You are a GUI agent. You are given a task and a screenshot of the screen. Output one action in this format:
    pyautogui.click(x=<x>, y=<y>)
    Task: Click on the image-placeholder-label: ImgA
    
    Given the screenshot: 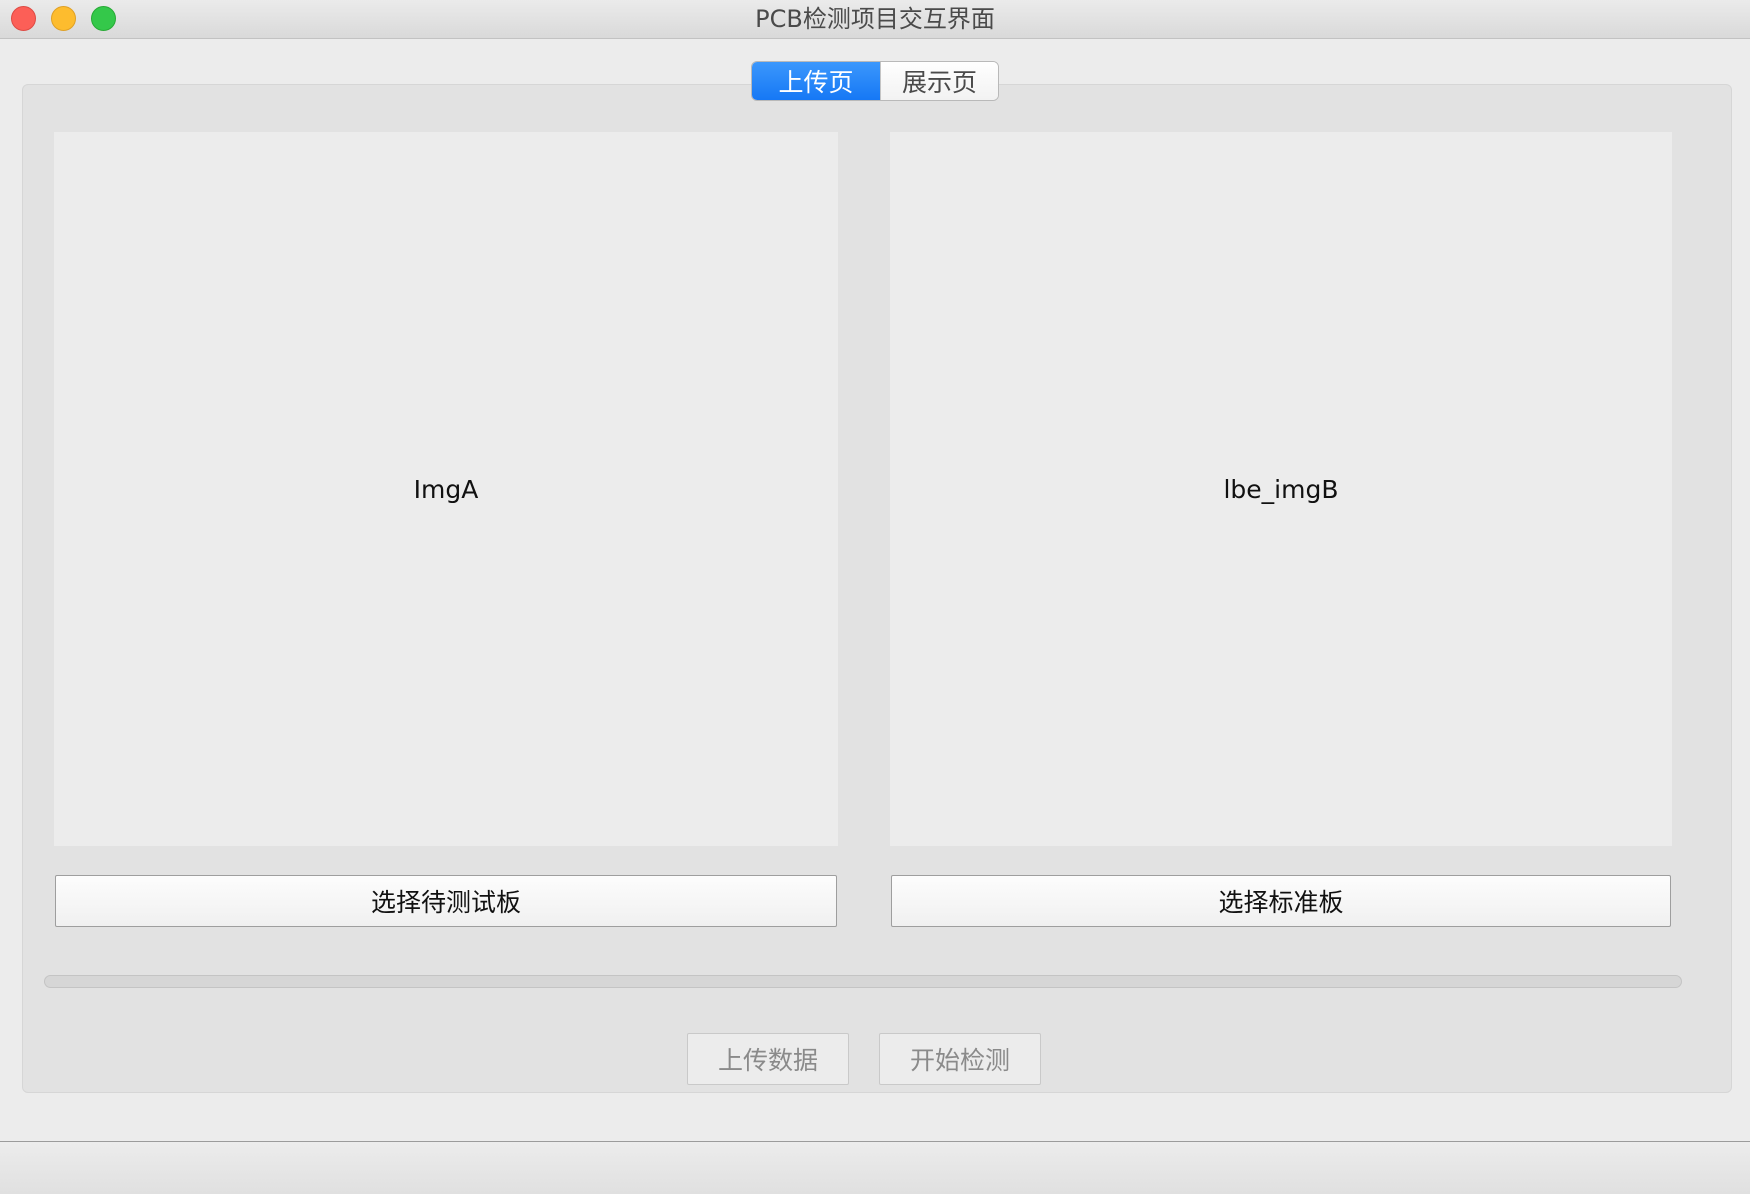 What is the action you would take?
    pyautogui.click(x=446, y=489)
    